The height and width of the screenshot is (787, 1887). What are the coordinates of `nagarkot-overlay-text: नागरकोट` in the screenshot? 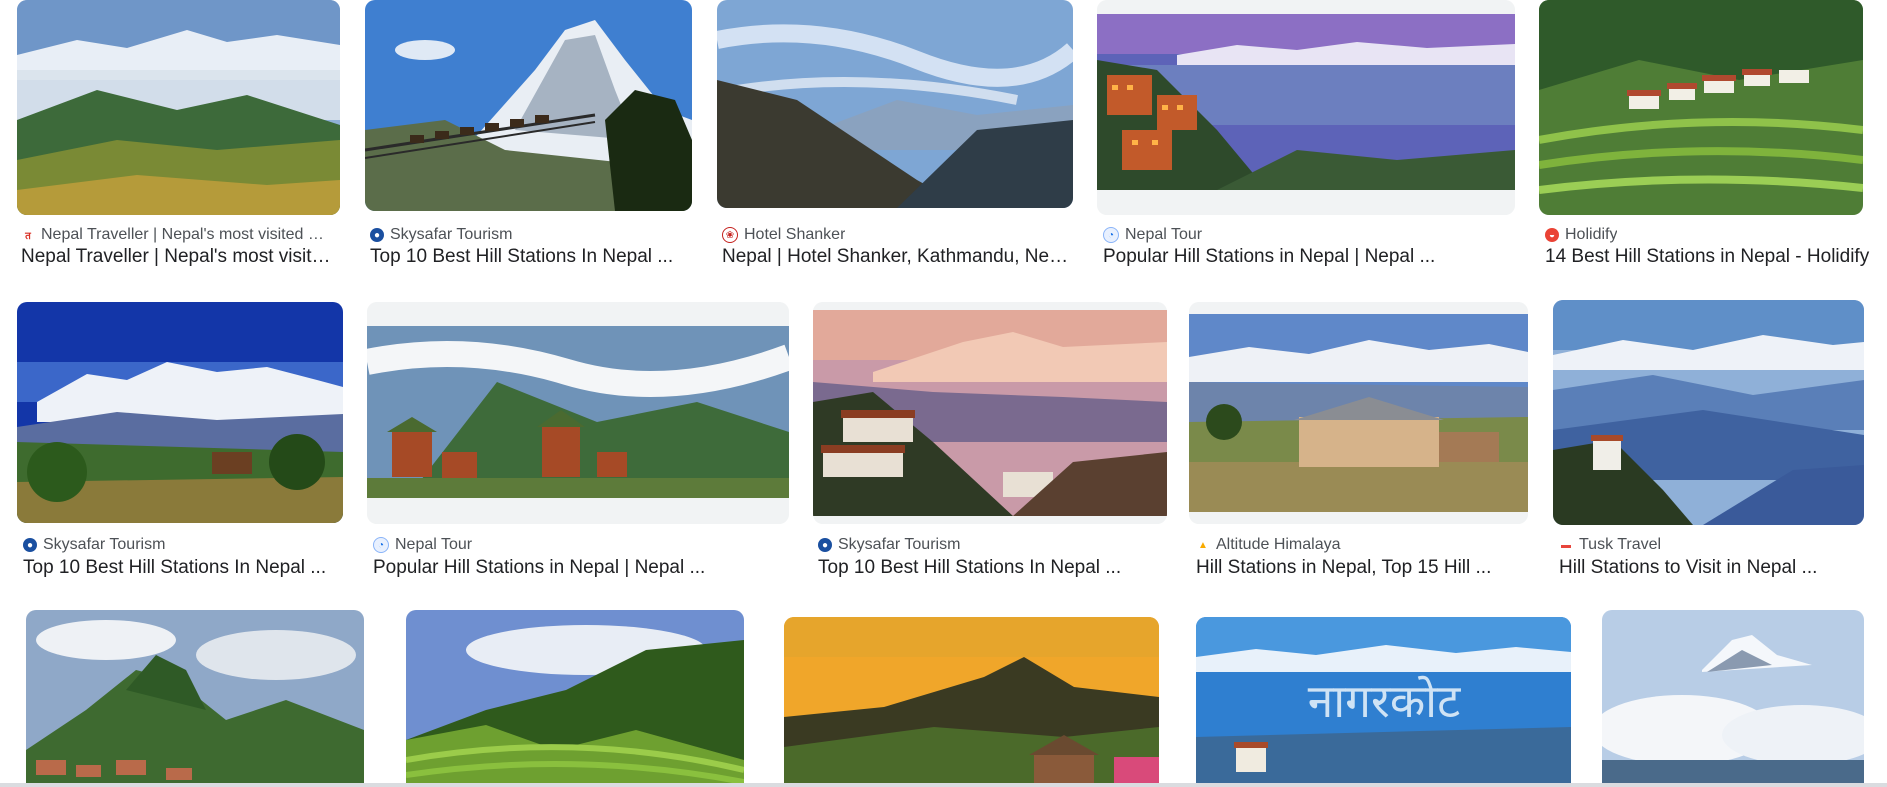 It's located at (1384, 701).